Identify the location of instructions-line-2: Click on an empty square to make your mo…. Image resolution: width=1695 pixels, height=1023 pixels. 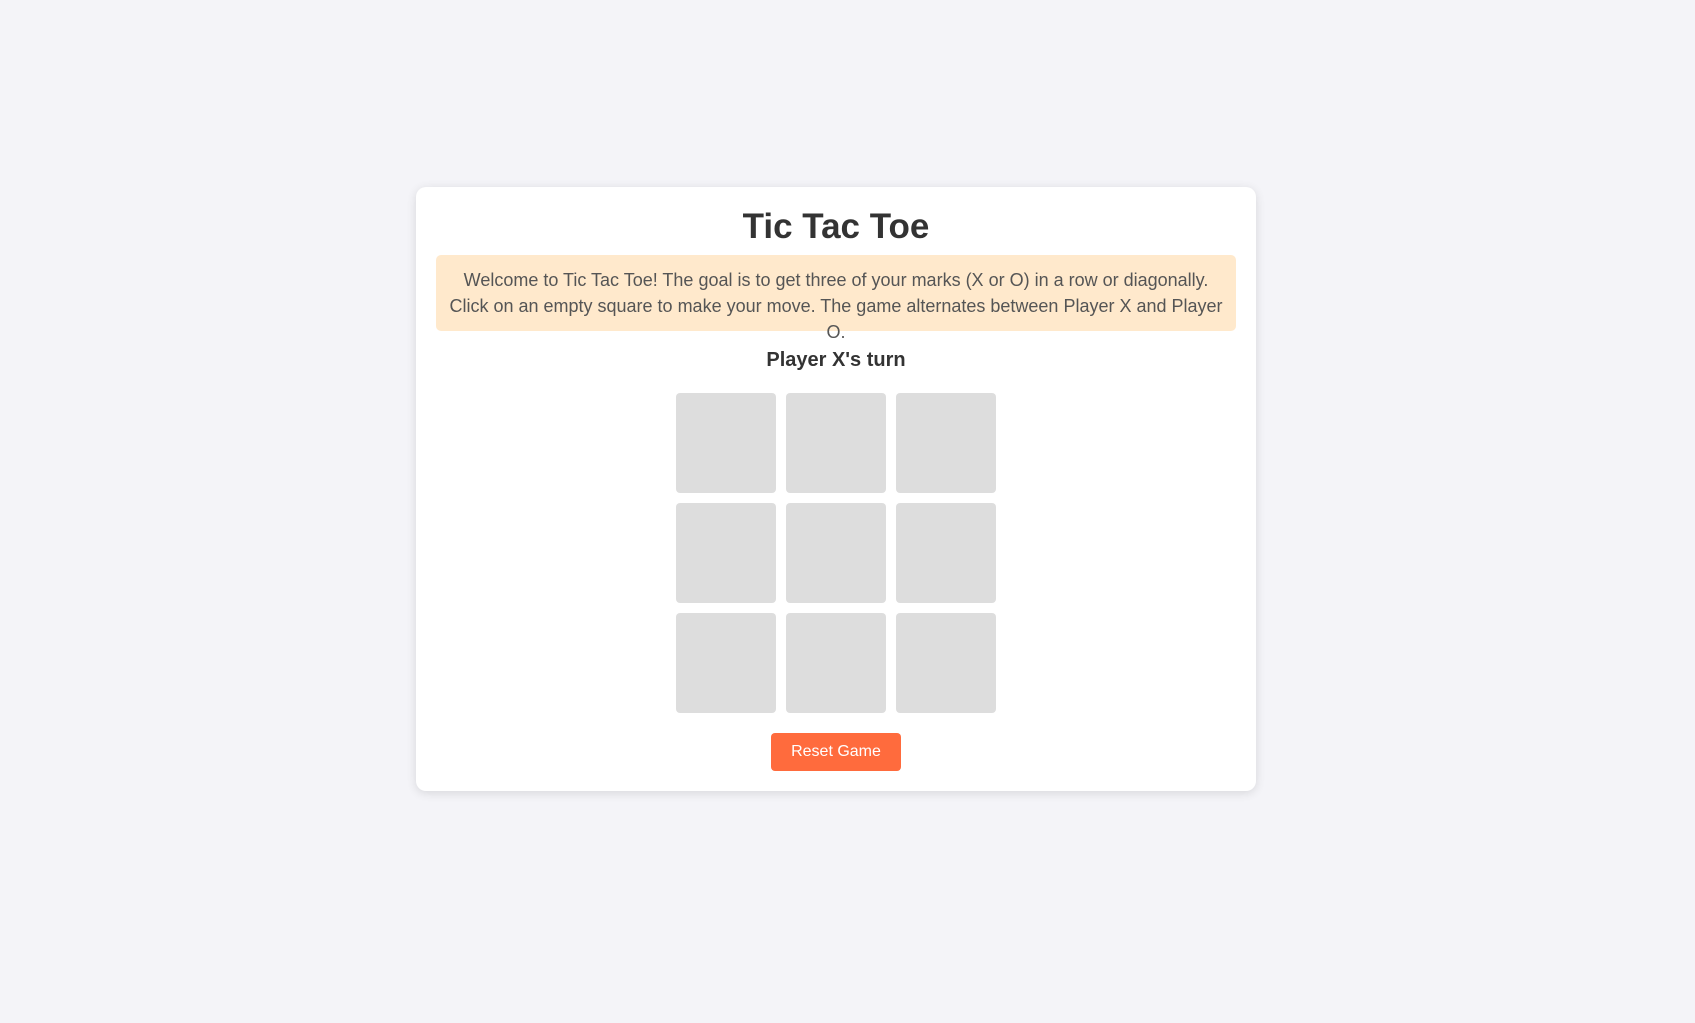
(836, 319).